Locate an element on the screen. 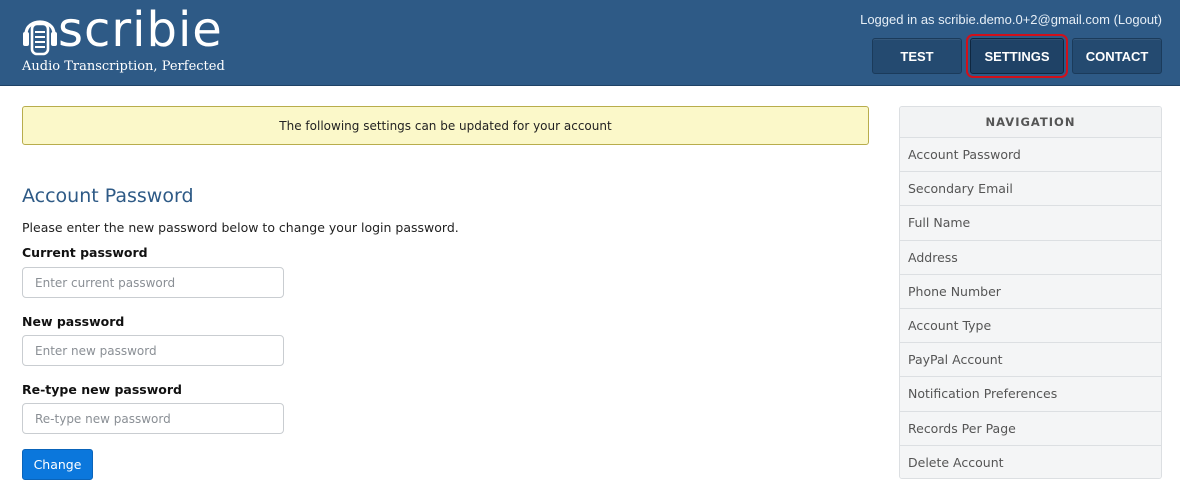  new-password-input is located at coordinates (153, 350).